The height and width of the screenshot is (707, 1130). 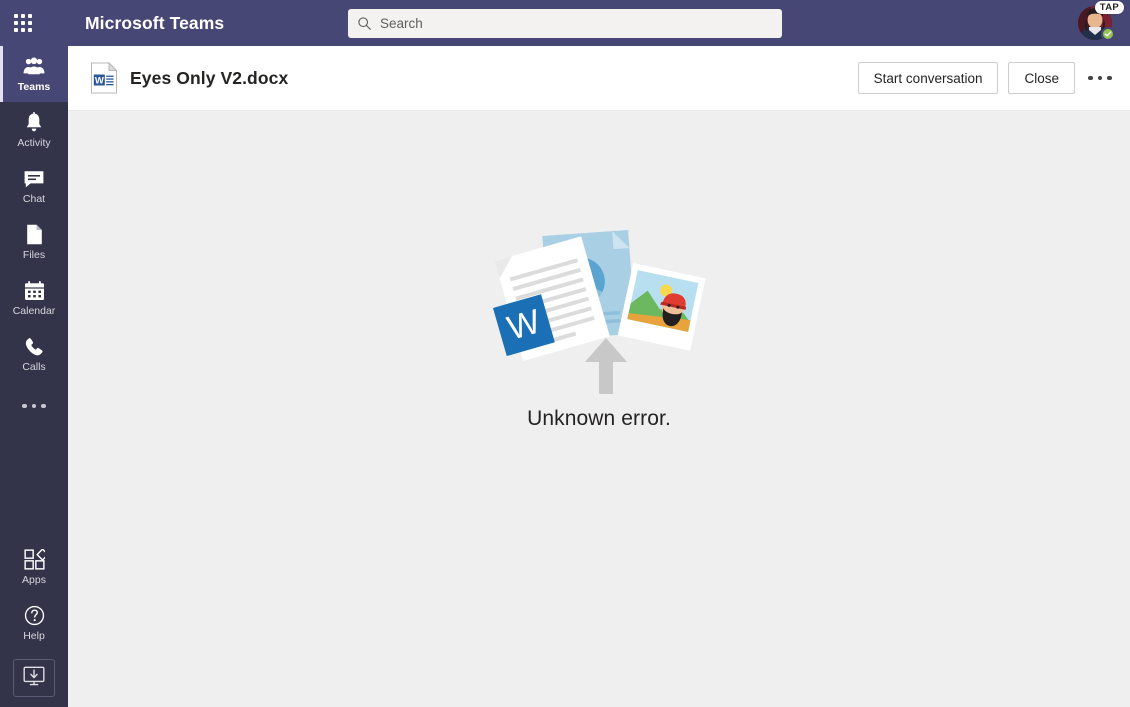 What do you see at coordinates (34, 235) in the screenshot?
I see `file-icon` at bounding box center [34, 235].